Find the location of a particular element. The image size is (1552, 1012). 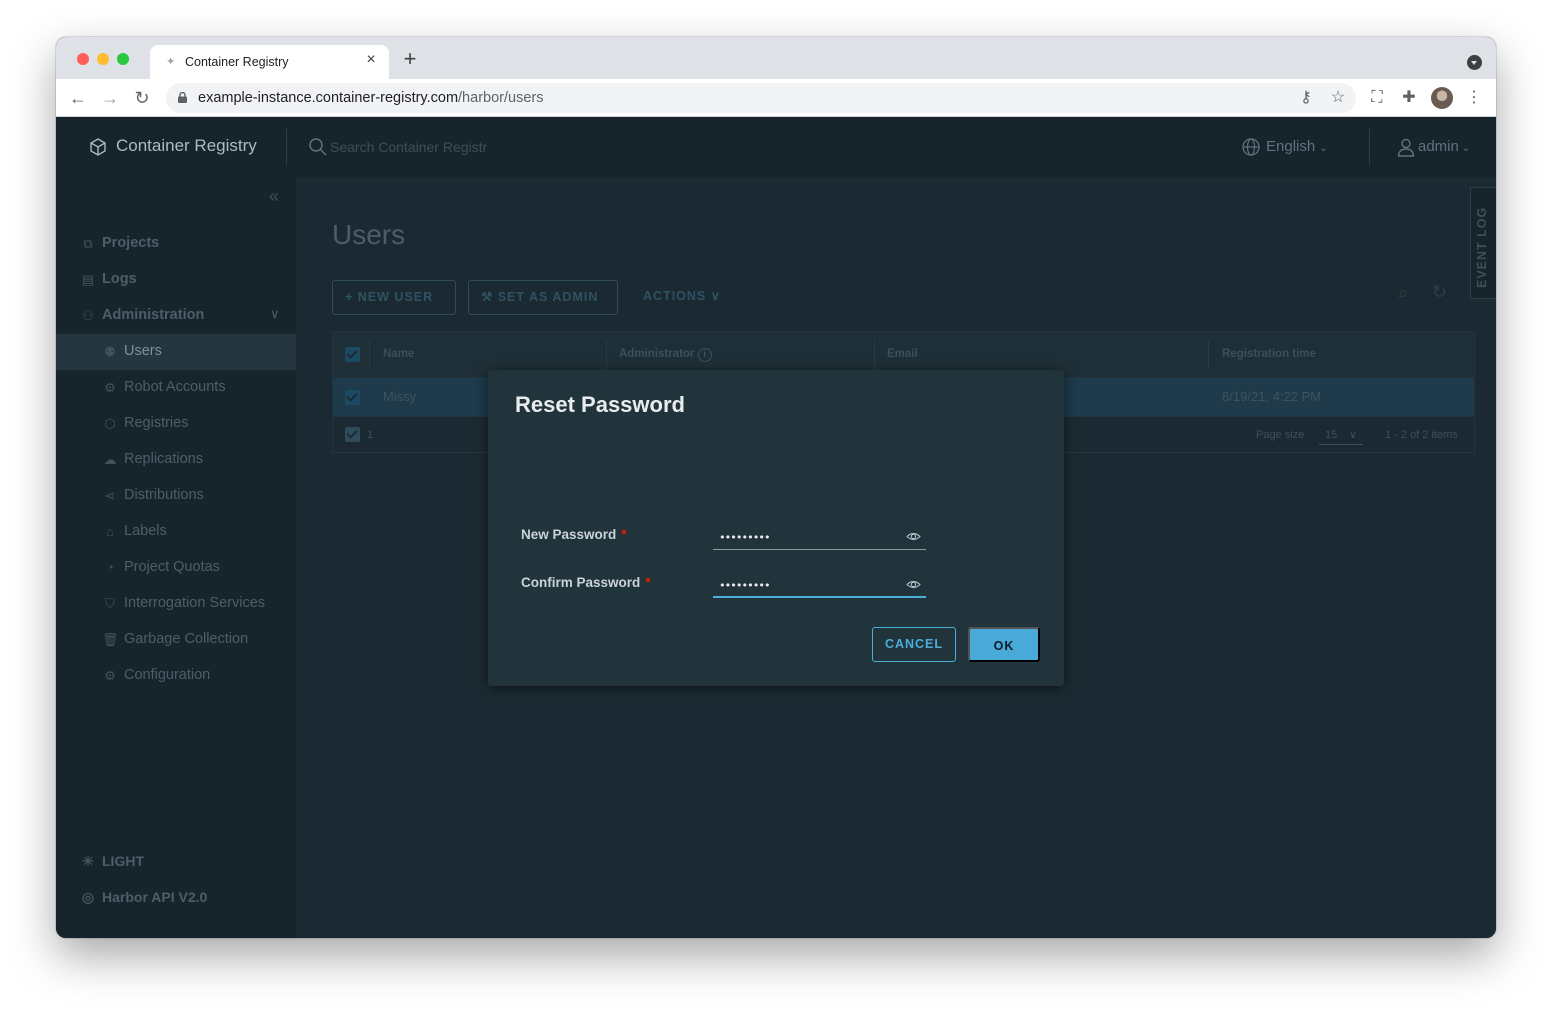

menu-kebab-icon: ⋮ is located at coordinates (1474, 98).